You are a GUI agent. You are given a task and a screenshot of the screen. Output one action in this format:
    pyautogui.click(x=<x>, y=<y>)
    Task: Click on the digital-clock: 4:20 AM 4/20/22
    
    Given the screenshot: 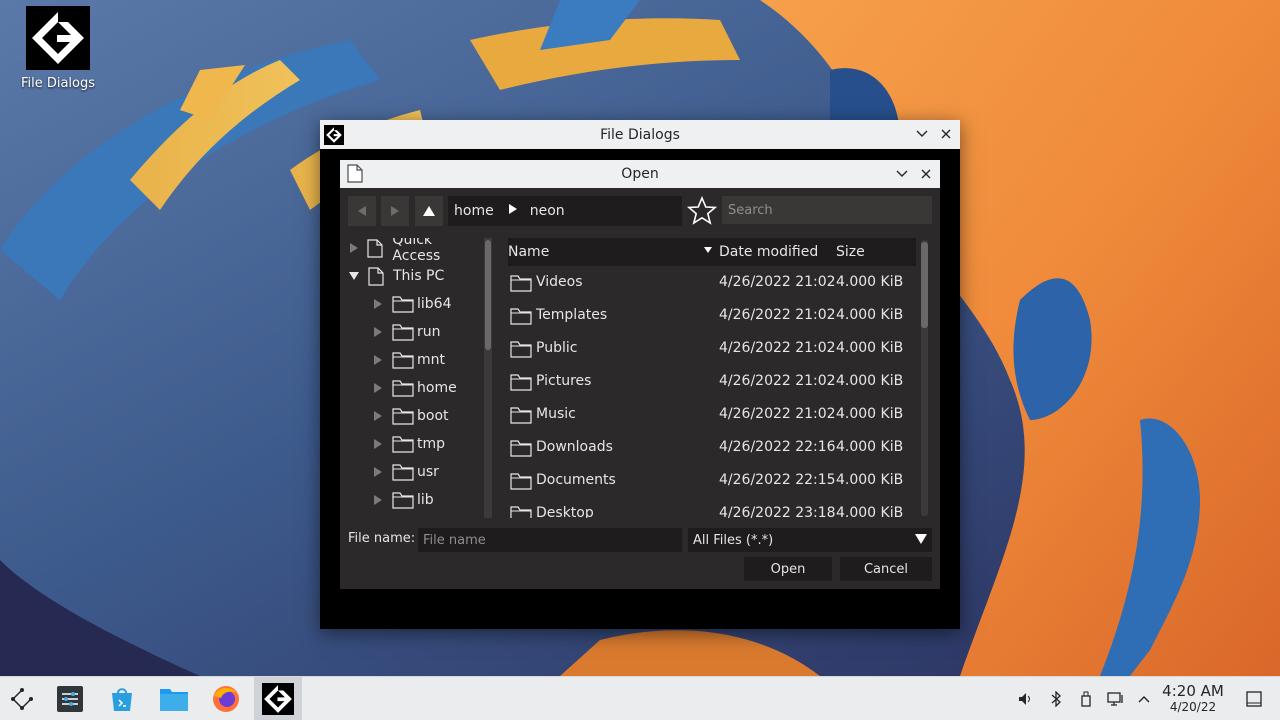 What is the action you would take?
    pyautogui.click(x=1193, y=698)
    